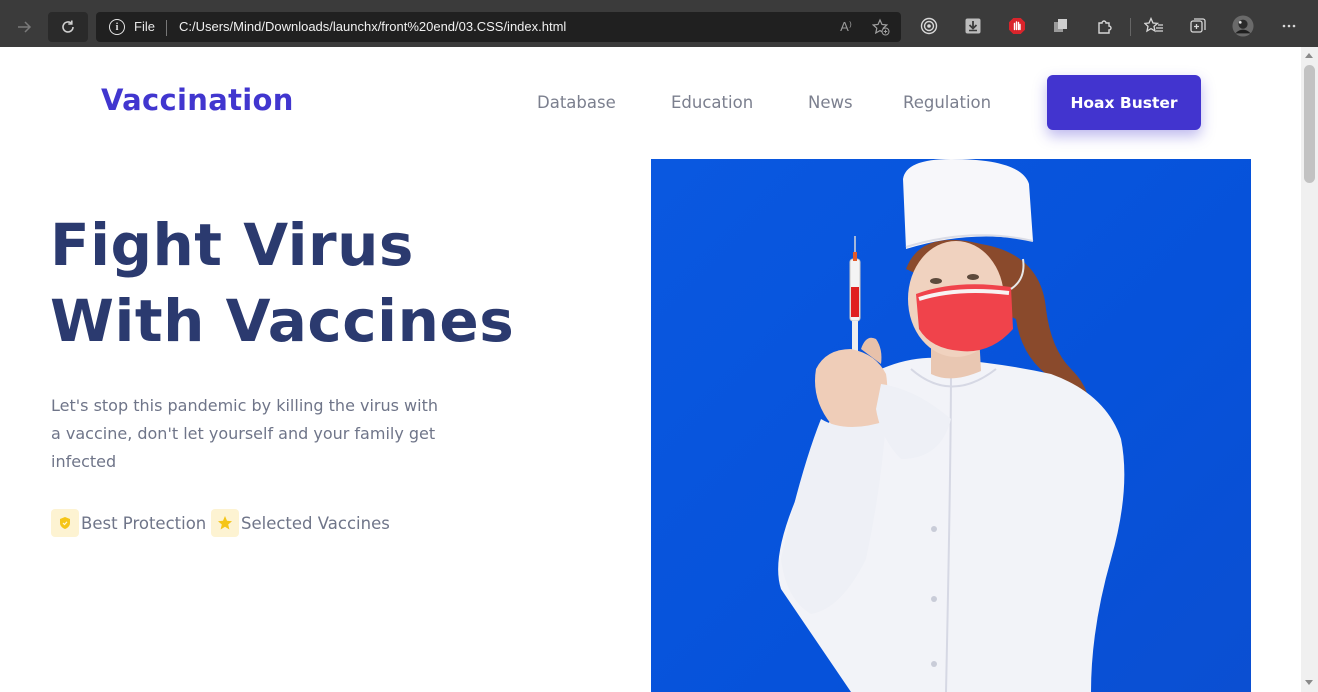 Image resolution: width=1318 pixels, height=692 pixels. What do you see at coordinates (24, 27) in the screenshot?
I see `back-arrow-icon` at bounding box center [24, 27].